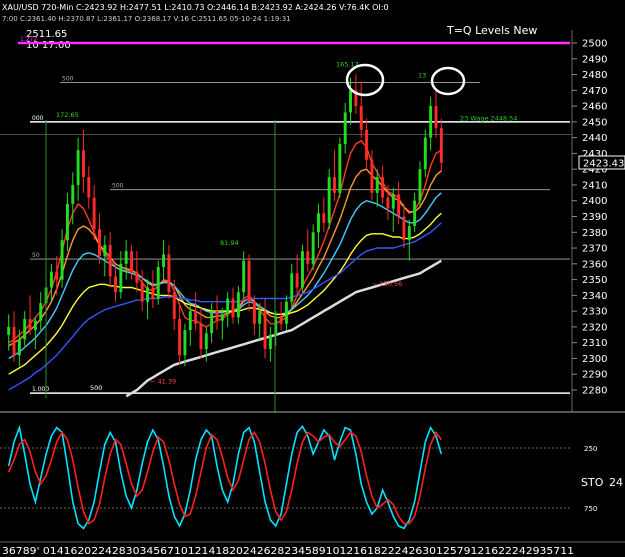  I want to click on y-tick-label: 2460, so click(594, 107).